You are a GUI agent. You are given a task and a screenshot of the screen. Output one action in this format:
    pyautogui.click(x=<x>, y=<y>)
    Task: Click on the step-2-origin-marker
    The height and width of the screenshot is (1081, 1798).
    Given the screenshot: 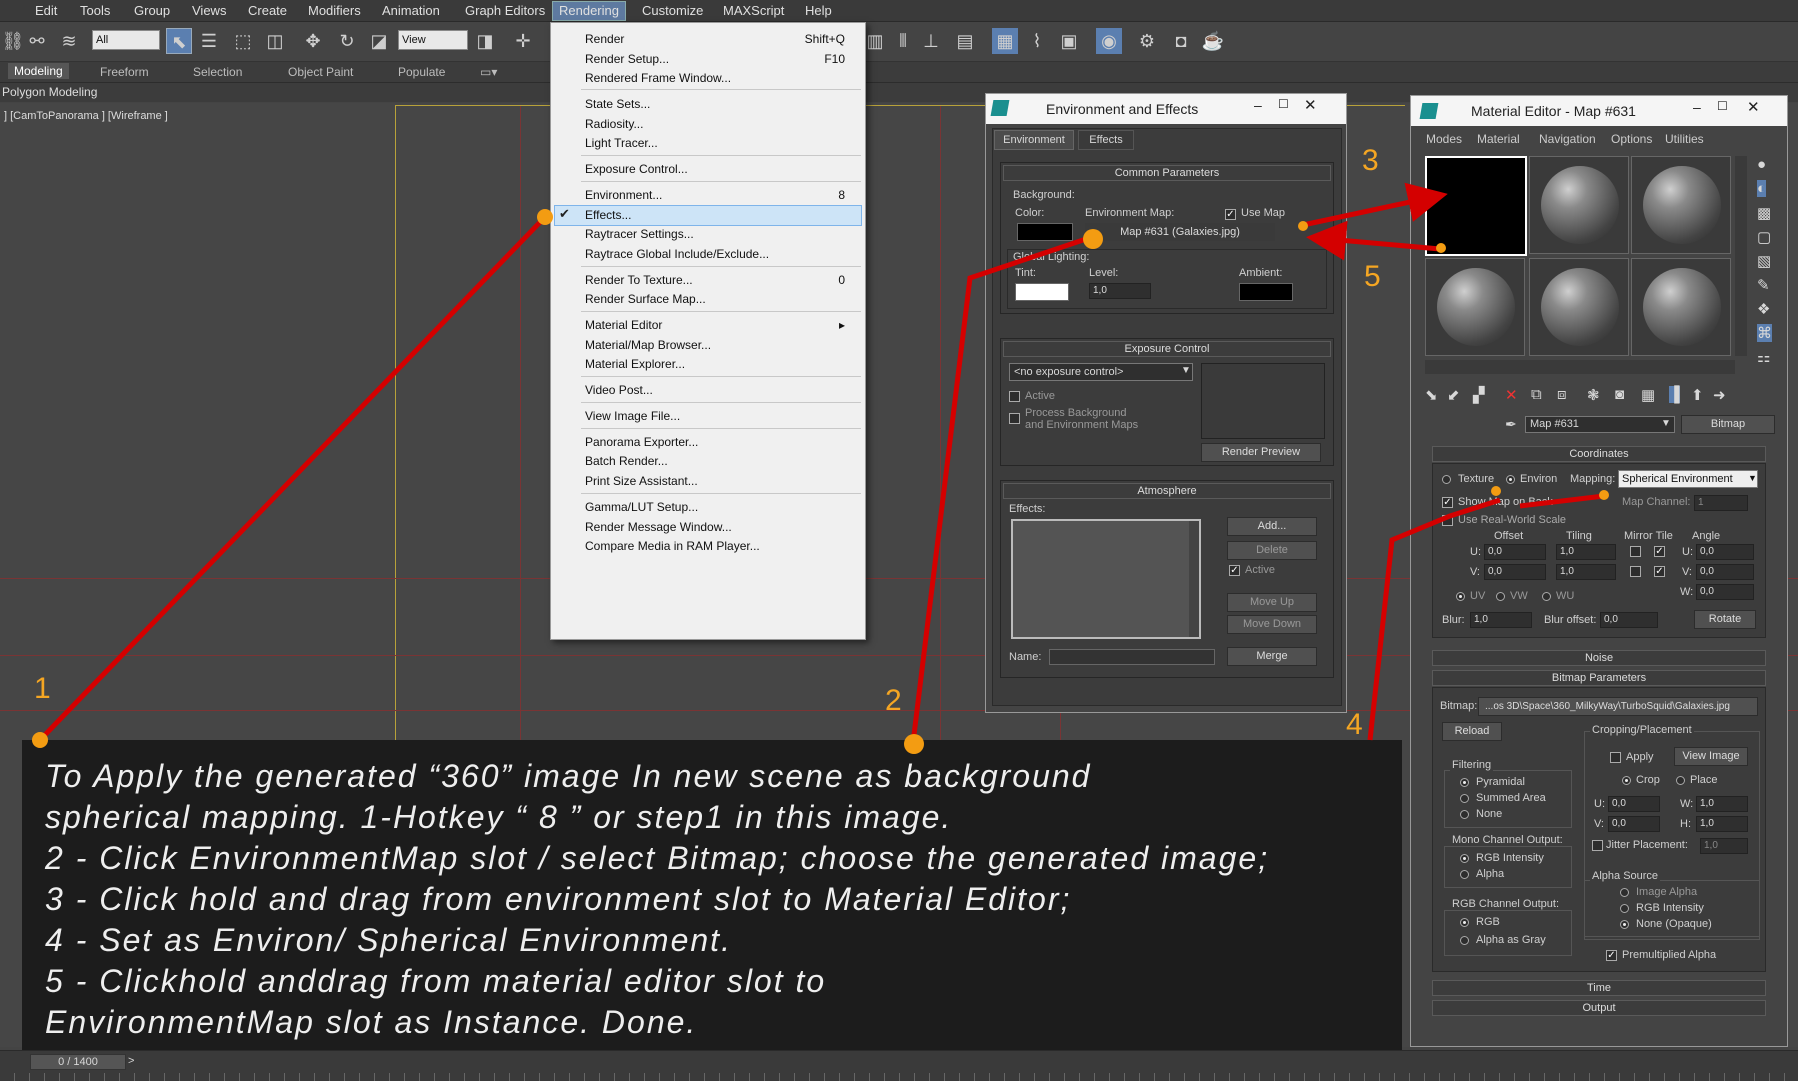 What is the action you would take?
    pyautogui.click(x=914, y=744)
    